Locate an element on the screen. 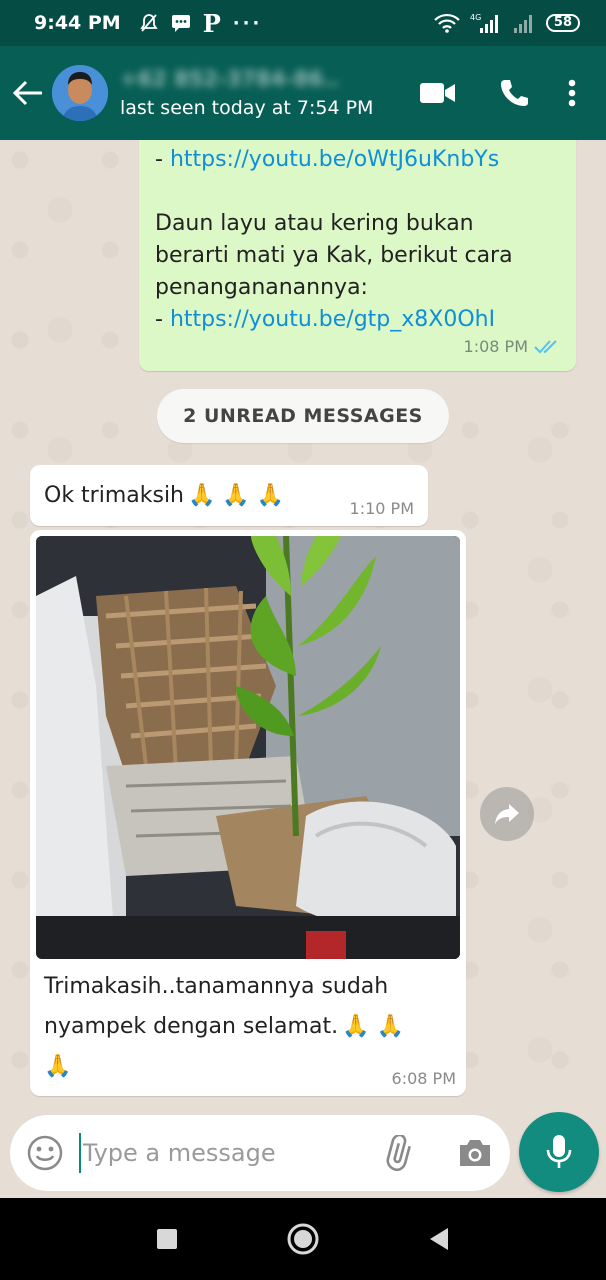 Image resolution: width=606 pixels, height=1280 pixels. svg-text: 4G is located at coordinates (475, 17).